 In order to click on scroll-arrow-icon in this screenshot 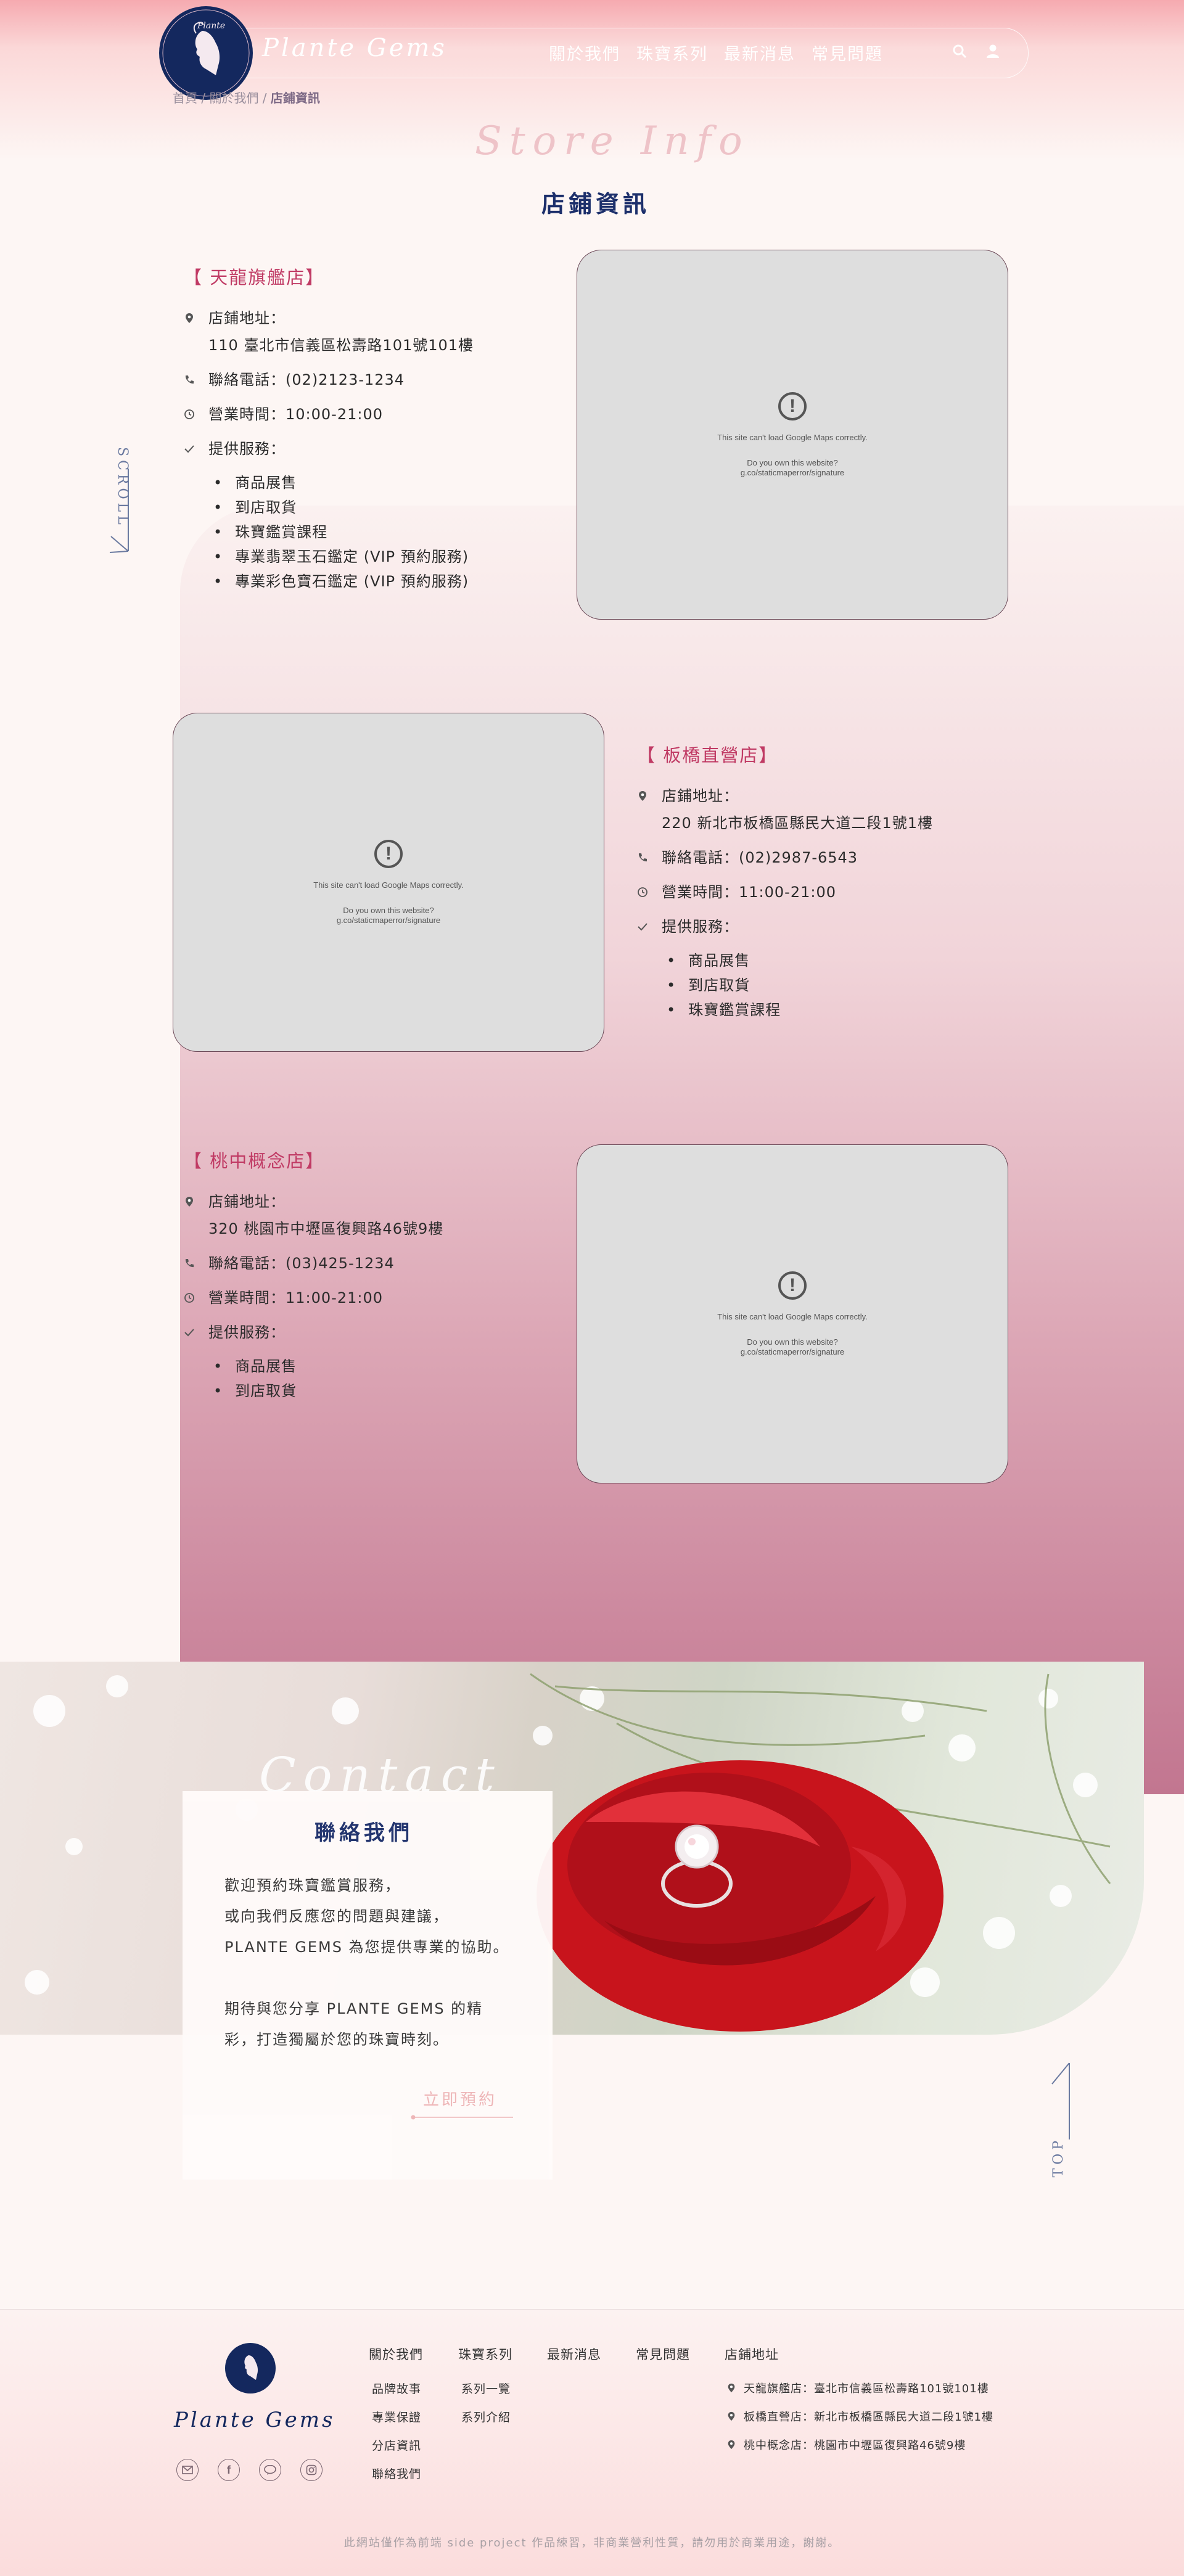, I will do `click(119, 511)`.